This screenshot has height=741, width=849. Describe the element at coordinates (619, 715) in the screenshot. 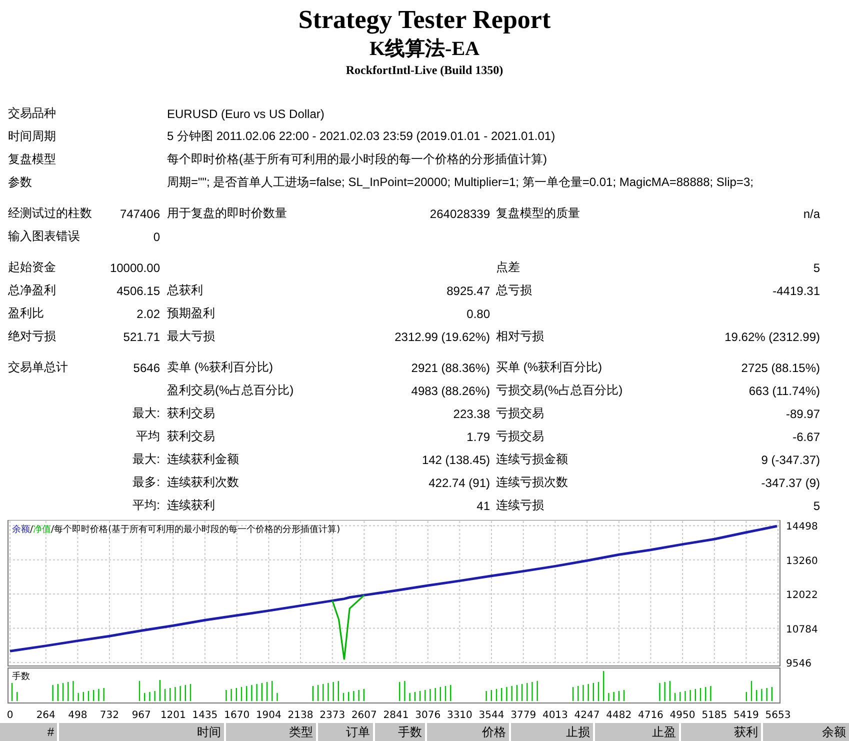

I see `x-tick-label: 4482` at that location.